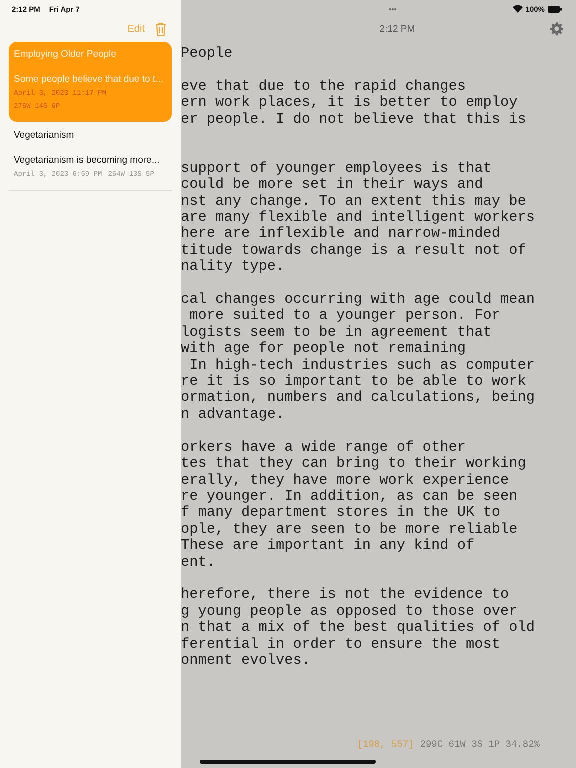 The height and width of the screenshot is (768, 576). What do you see at coordinates (555, 9) in the screenshot?
I see `battery-icon` at bounding box center [555, 9].